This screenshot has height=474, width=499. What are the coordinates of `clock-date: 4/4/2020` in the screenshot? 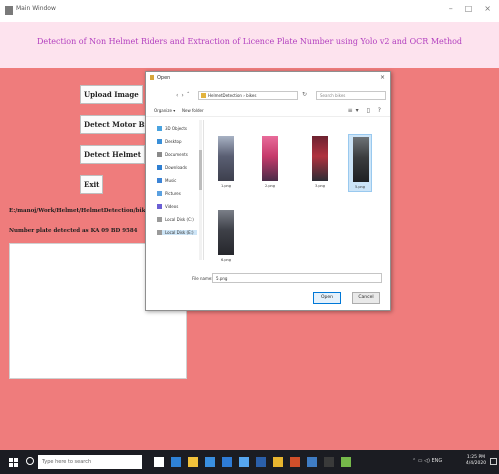 It's located at (476, 463).